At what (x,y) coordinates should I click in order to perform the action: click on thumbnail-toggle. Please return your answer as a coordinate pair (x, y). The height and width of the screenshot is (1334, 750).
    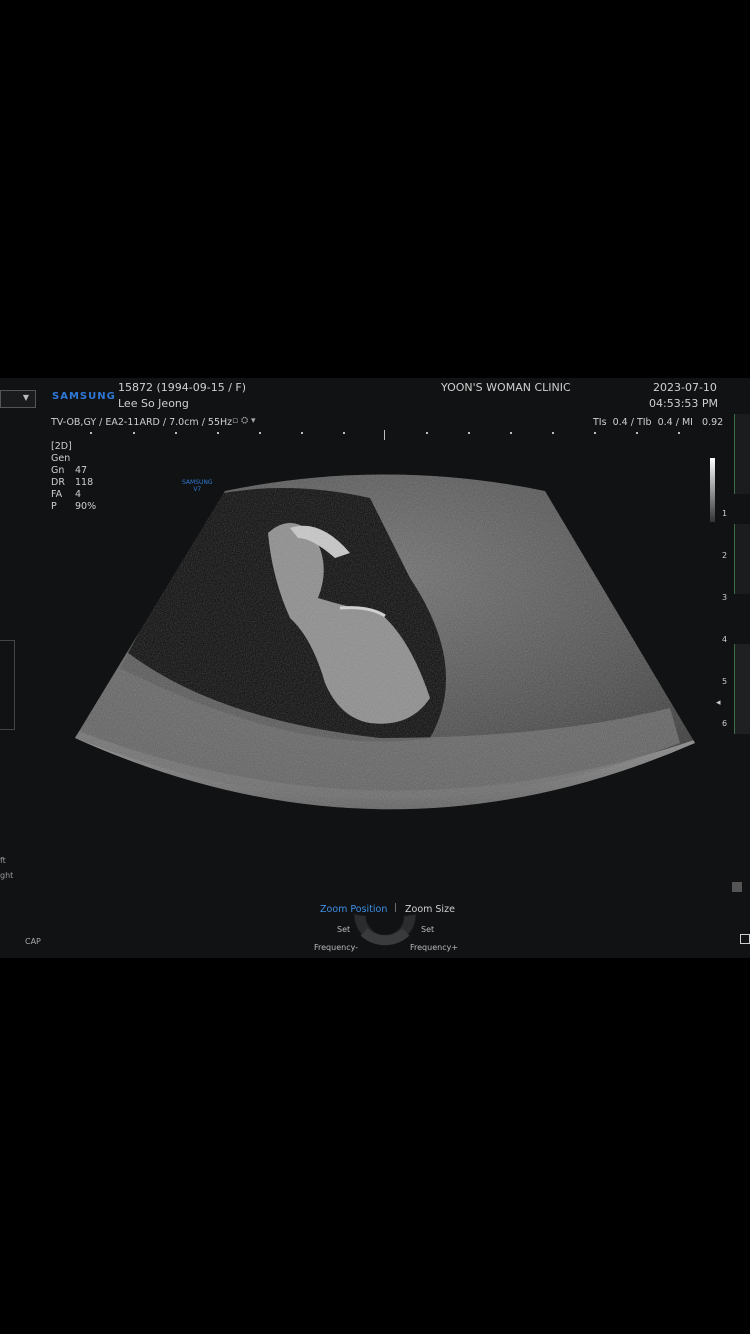
    Looking at the image, I should click on (737, 887).